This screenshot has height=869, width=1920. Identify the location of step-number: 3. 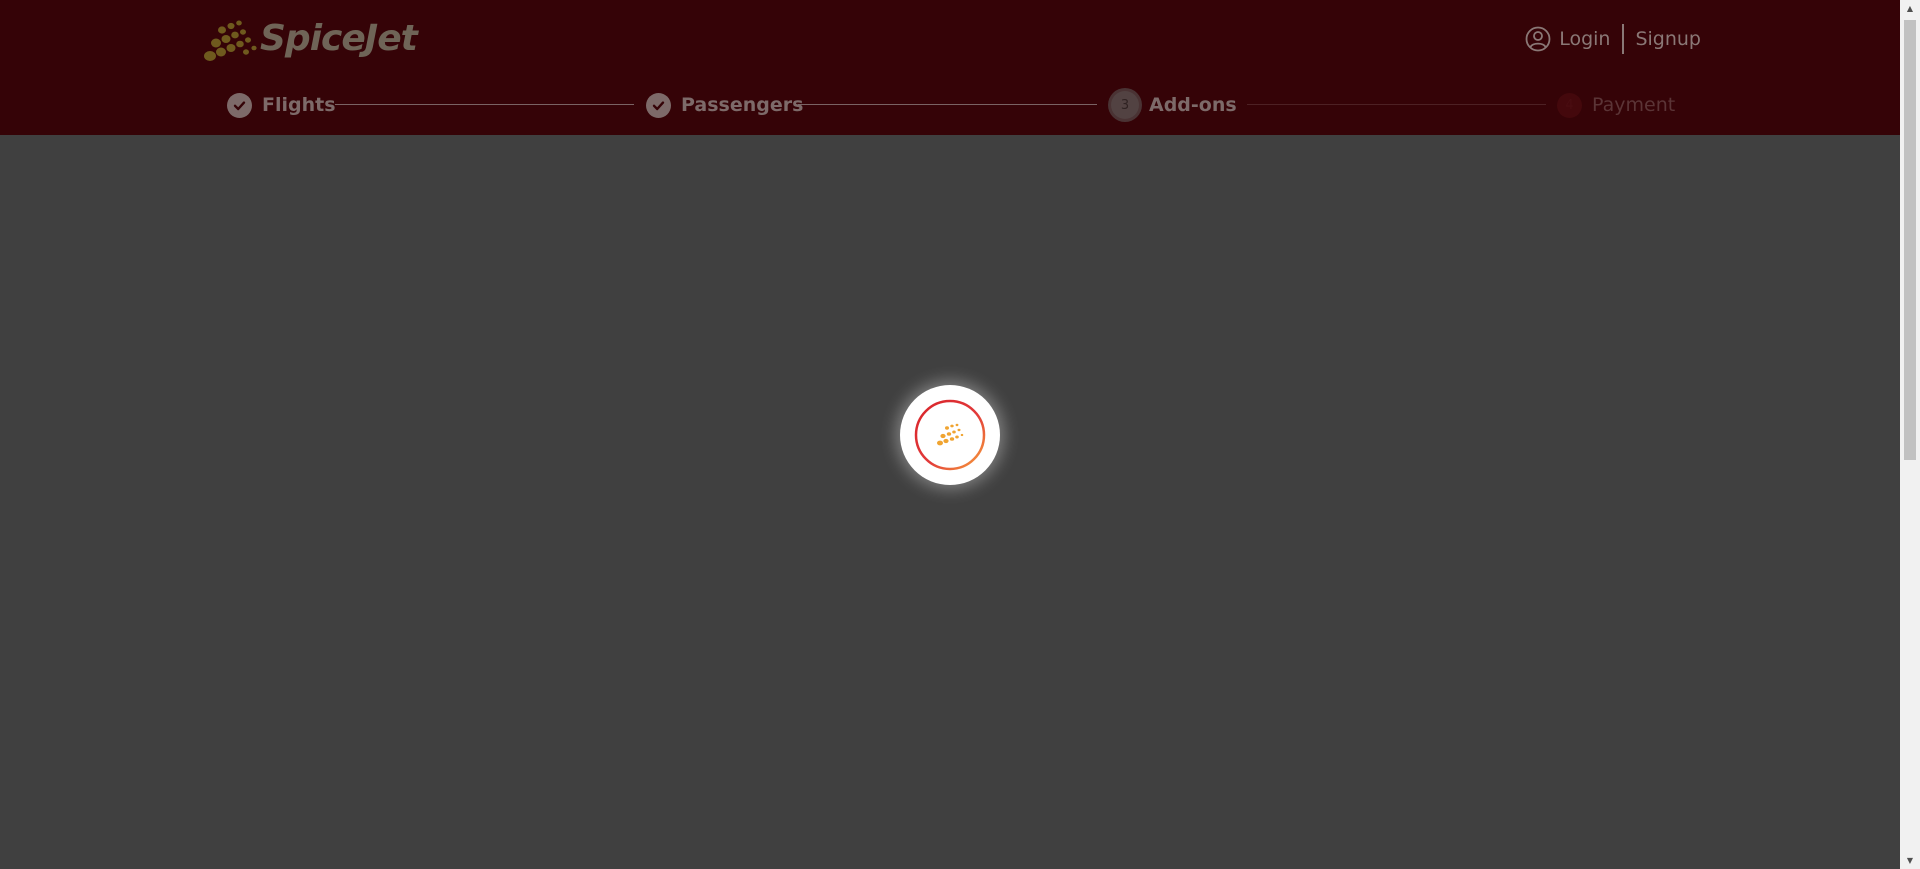
(1125, 105).